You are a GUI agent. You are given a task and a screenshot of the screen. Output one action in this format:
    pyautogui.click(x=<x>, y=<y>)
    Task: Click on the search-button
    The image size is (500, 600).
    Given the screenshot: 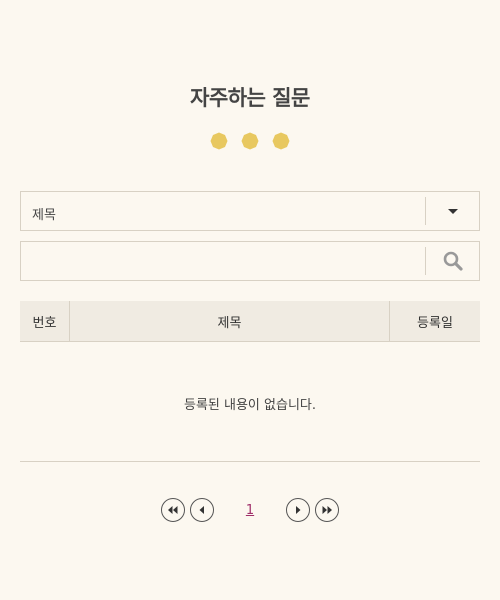 What is the action you would take?
    pyautogui.click(x=452, y=261)
    